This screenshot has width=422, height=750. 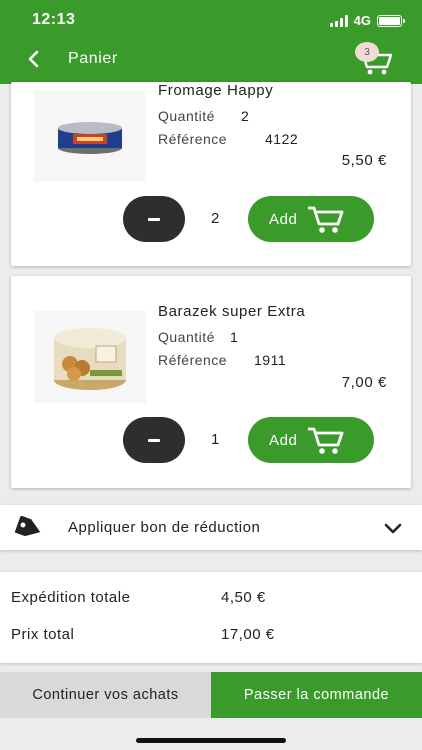 What do you see at coordinates (270, 360) in the screenshot?
I see `reference-value: 1911` at bounding box center [270, 360].